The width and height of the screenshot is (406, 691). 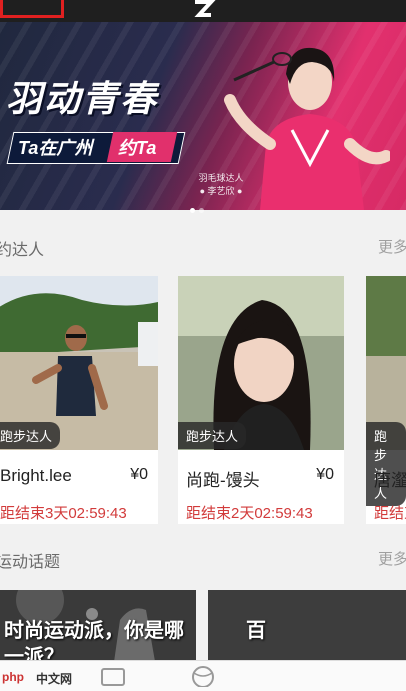 What do you see at coordinates (221, 178) in the screenshot?
I see `banner-caption-line1: 羽毛球达人` at bounding box center [221, 178].